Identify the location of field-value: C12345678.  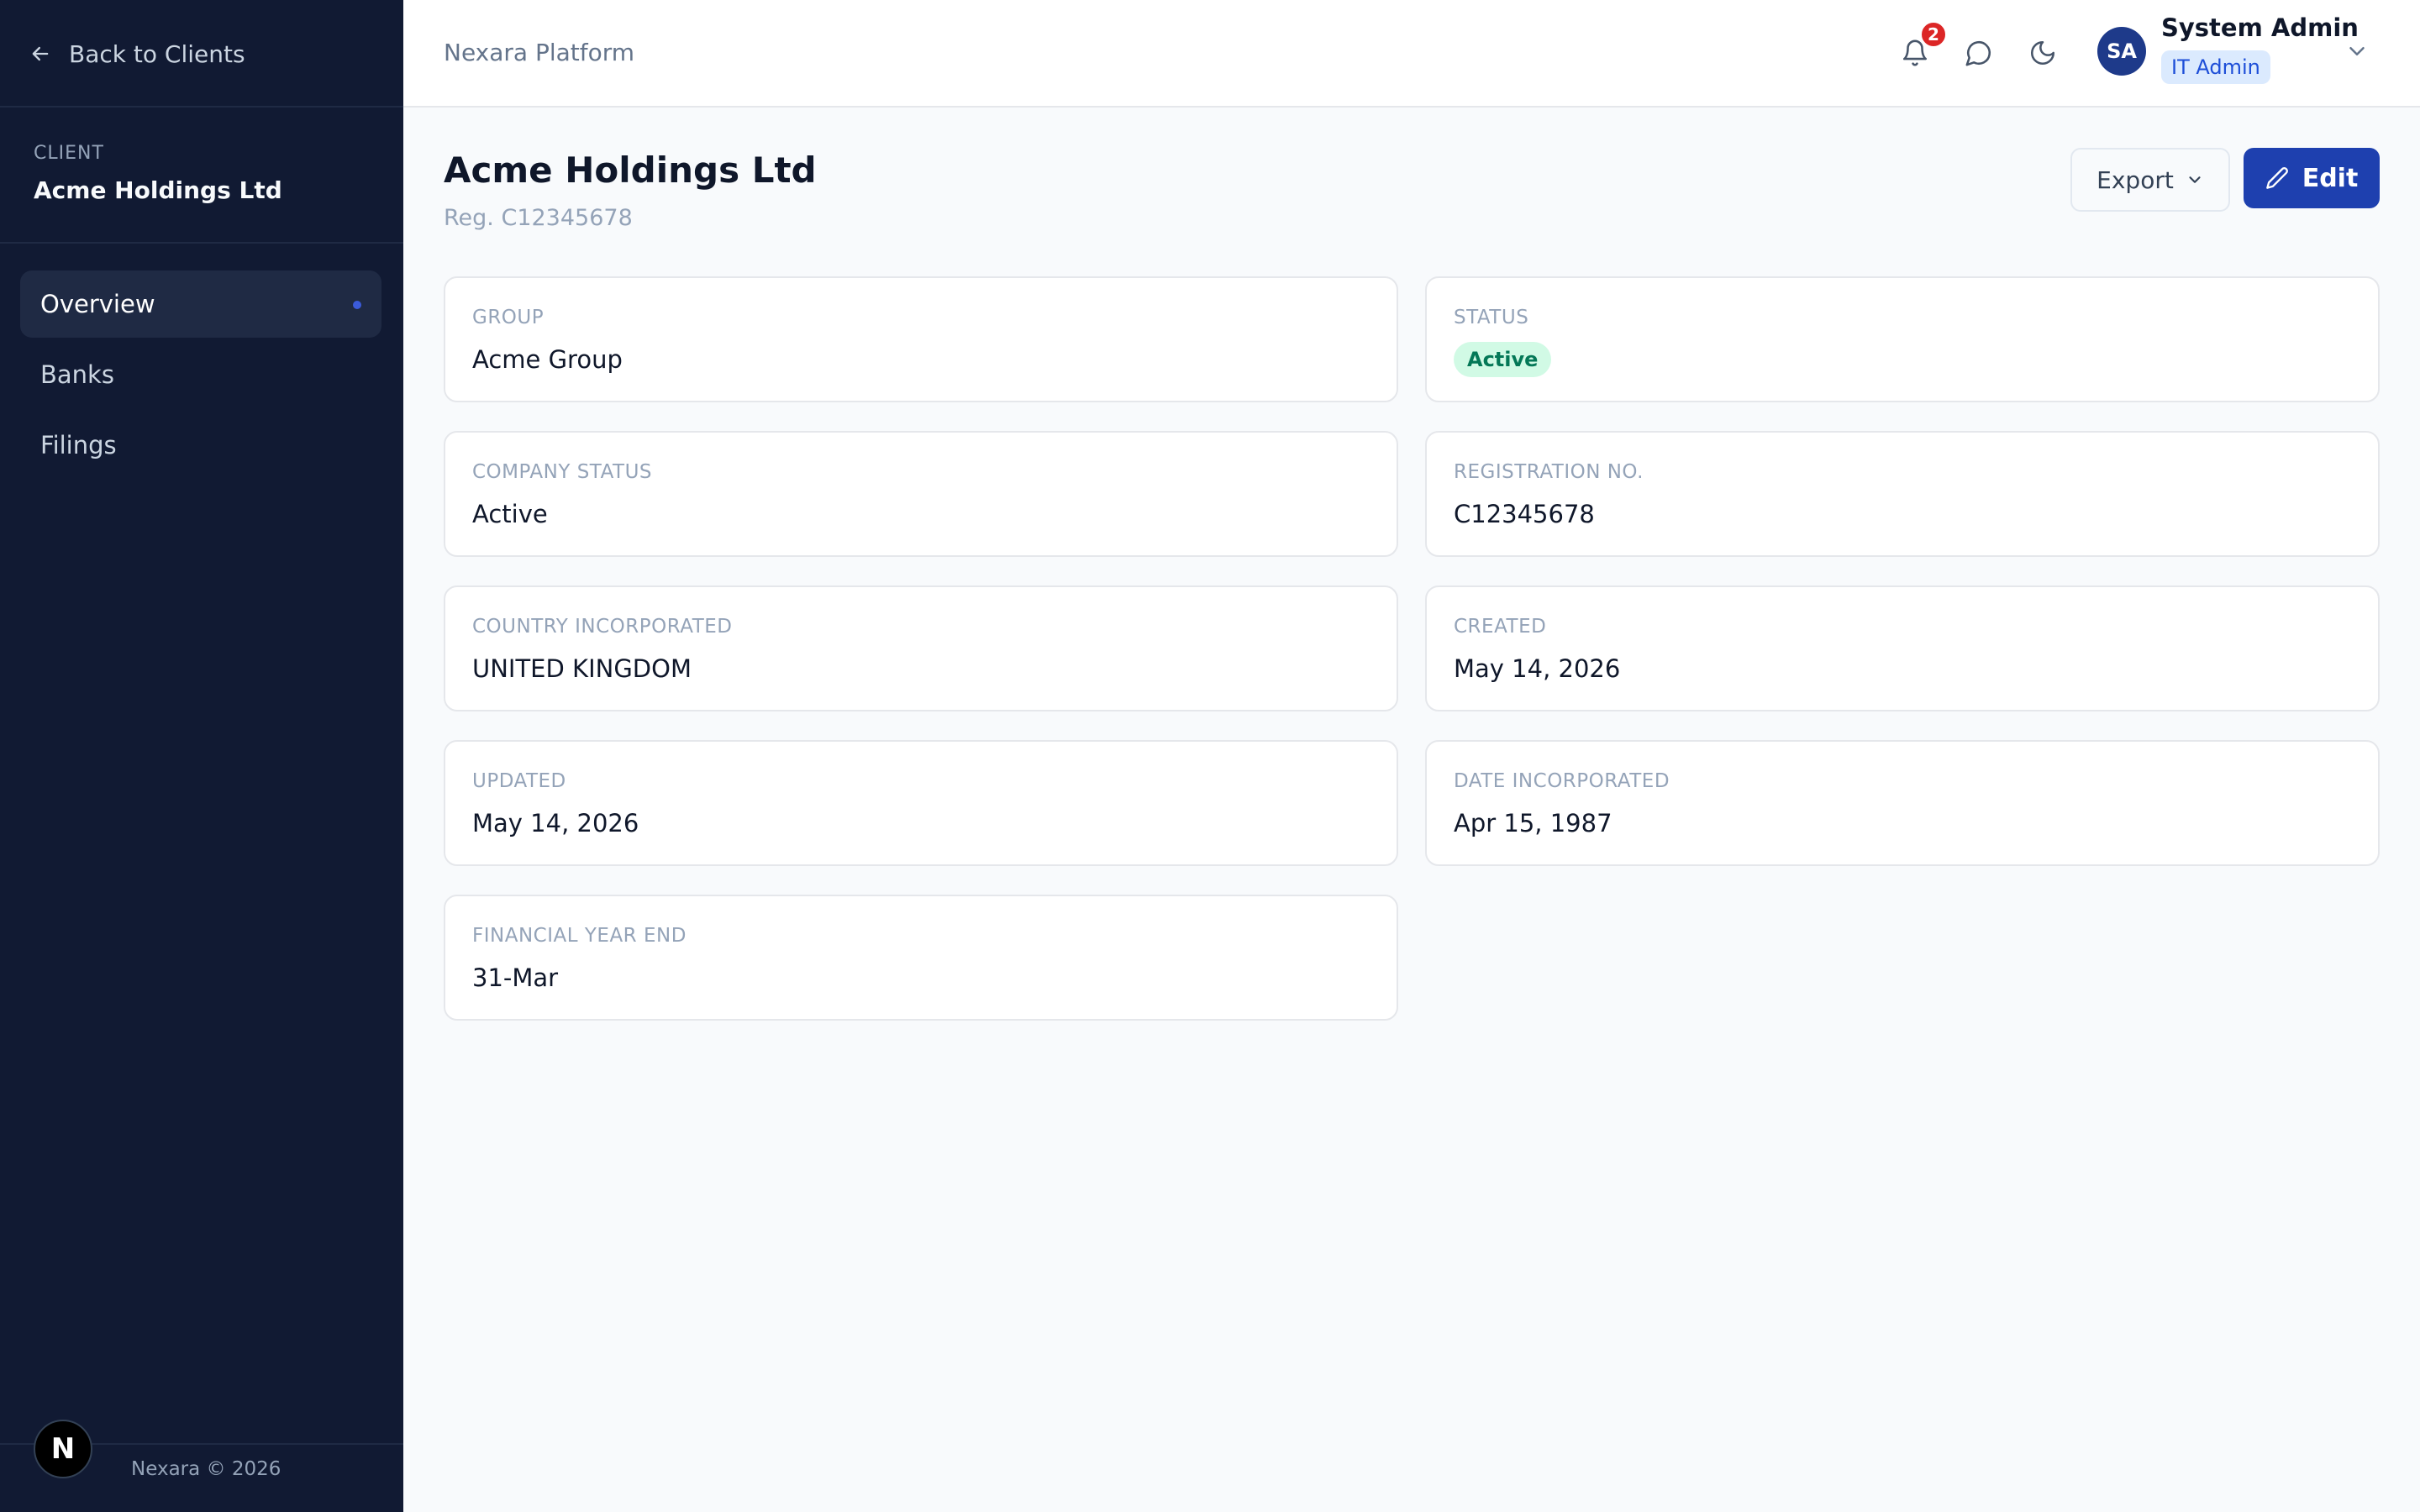
(1525, 514).